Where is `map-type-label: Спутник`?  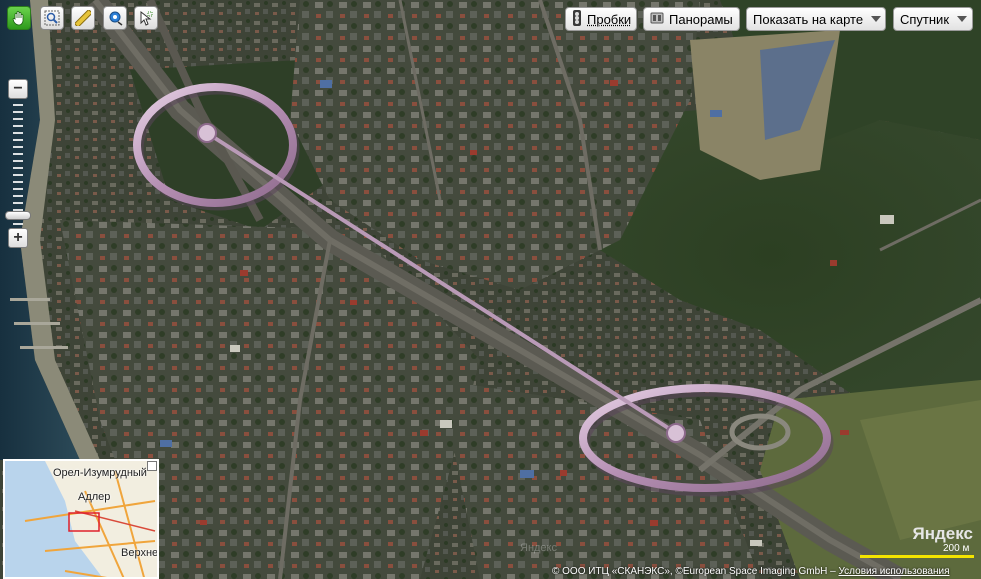
map-type-label: Спутник is located at coordinates (925, 19).